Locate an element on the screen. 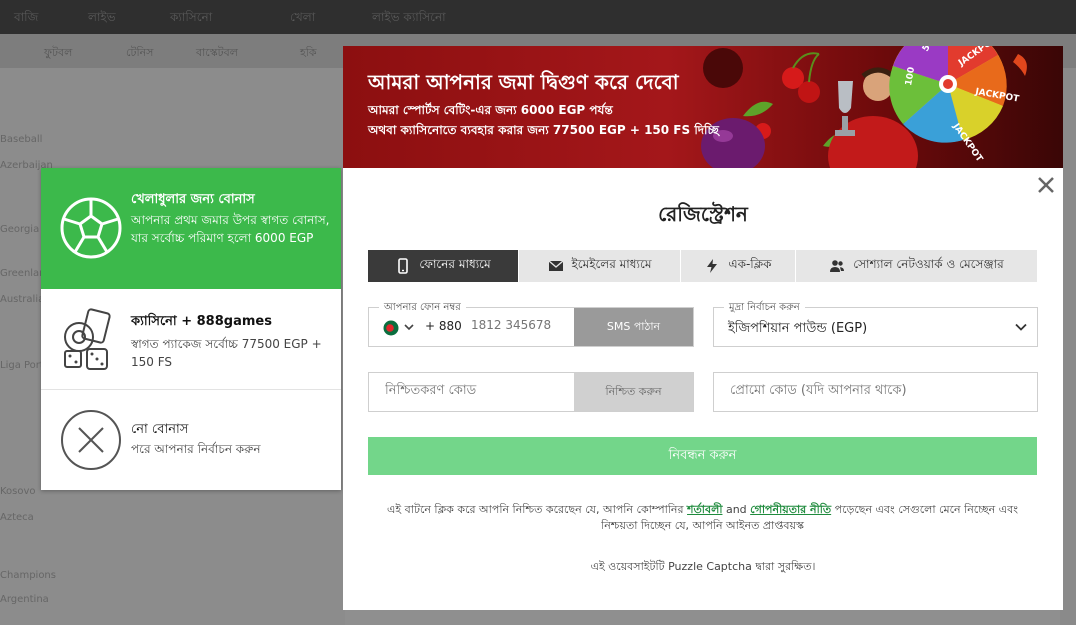 Image resolution: width=1076 pixels, height=625 pixels. send-sms-button: SMS পাঠান is located at coordinates (633, 327).